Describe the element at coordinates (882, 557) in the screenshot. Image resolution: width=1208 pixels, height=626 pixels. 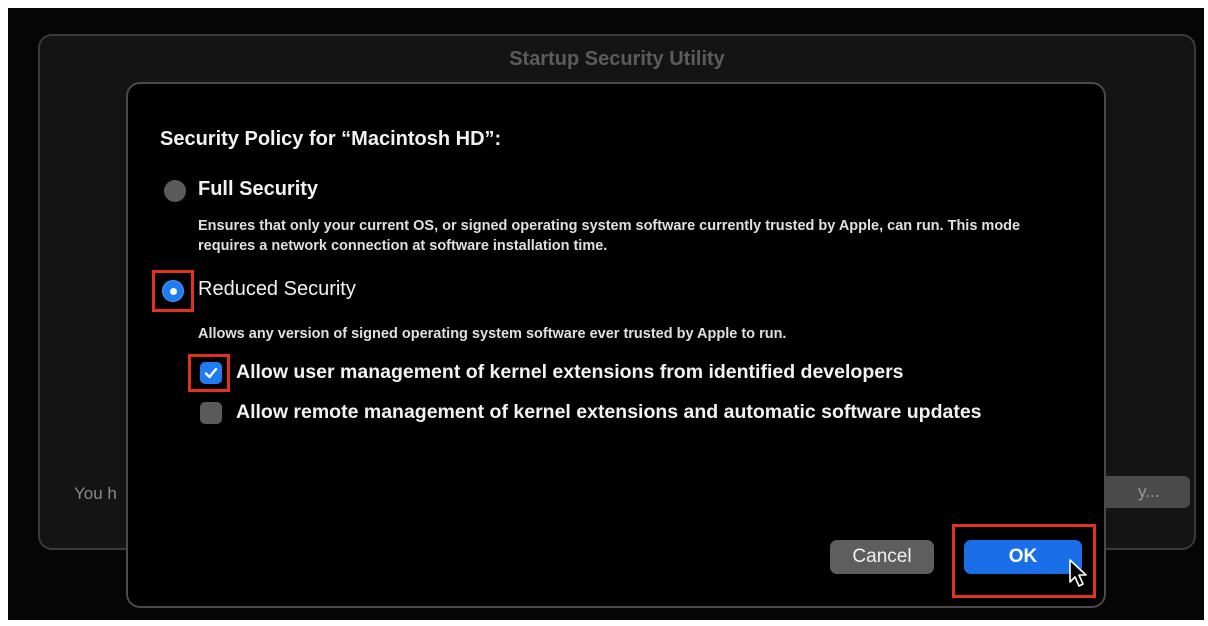
I see `cancel-button: Cancel` at that location.